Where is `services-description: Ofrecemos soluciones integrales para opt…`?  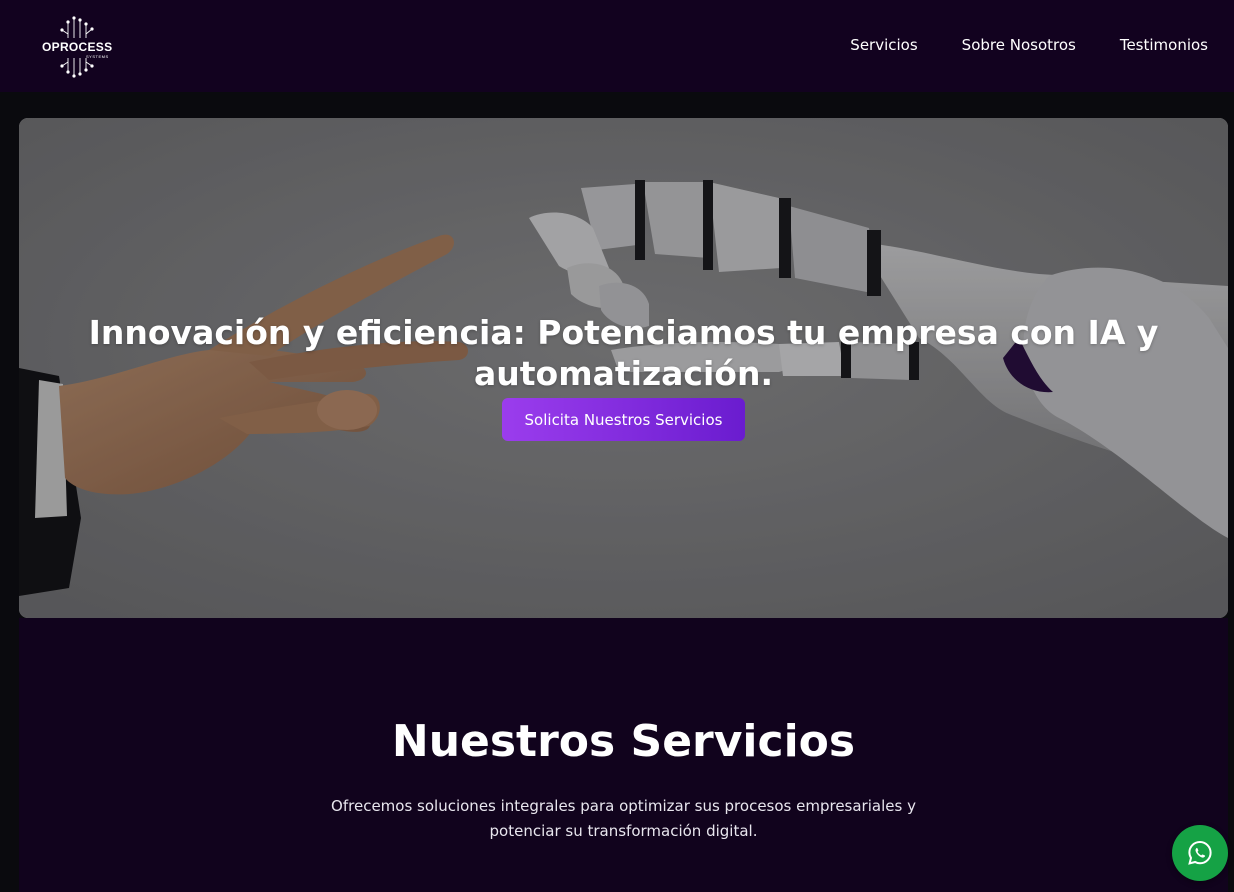
services-description: Ofrecemos soluciones integrales para opt… is located at coordinates (623, 818).